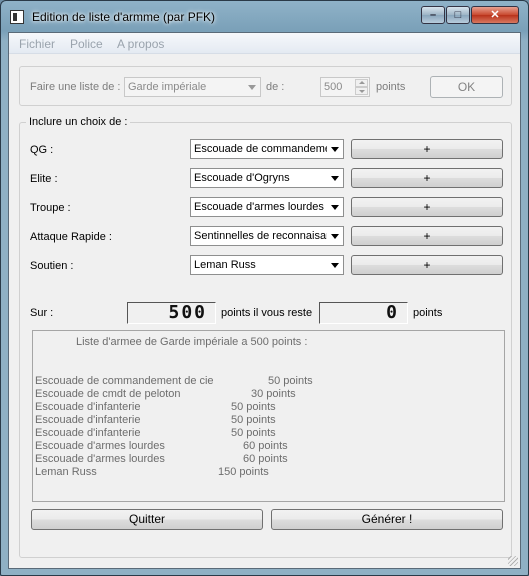 The width and height of the screenshot is (529, 576). I want to click on choices-group-title: Inclure un choix de :, so click(78, 122).